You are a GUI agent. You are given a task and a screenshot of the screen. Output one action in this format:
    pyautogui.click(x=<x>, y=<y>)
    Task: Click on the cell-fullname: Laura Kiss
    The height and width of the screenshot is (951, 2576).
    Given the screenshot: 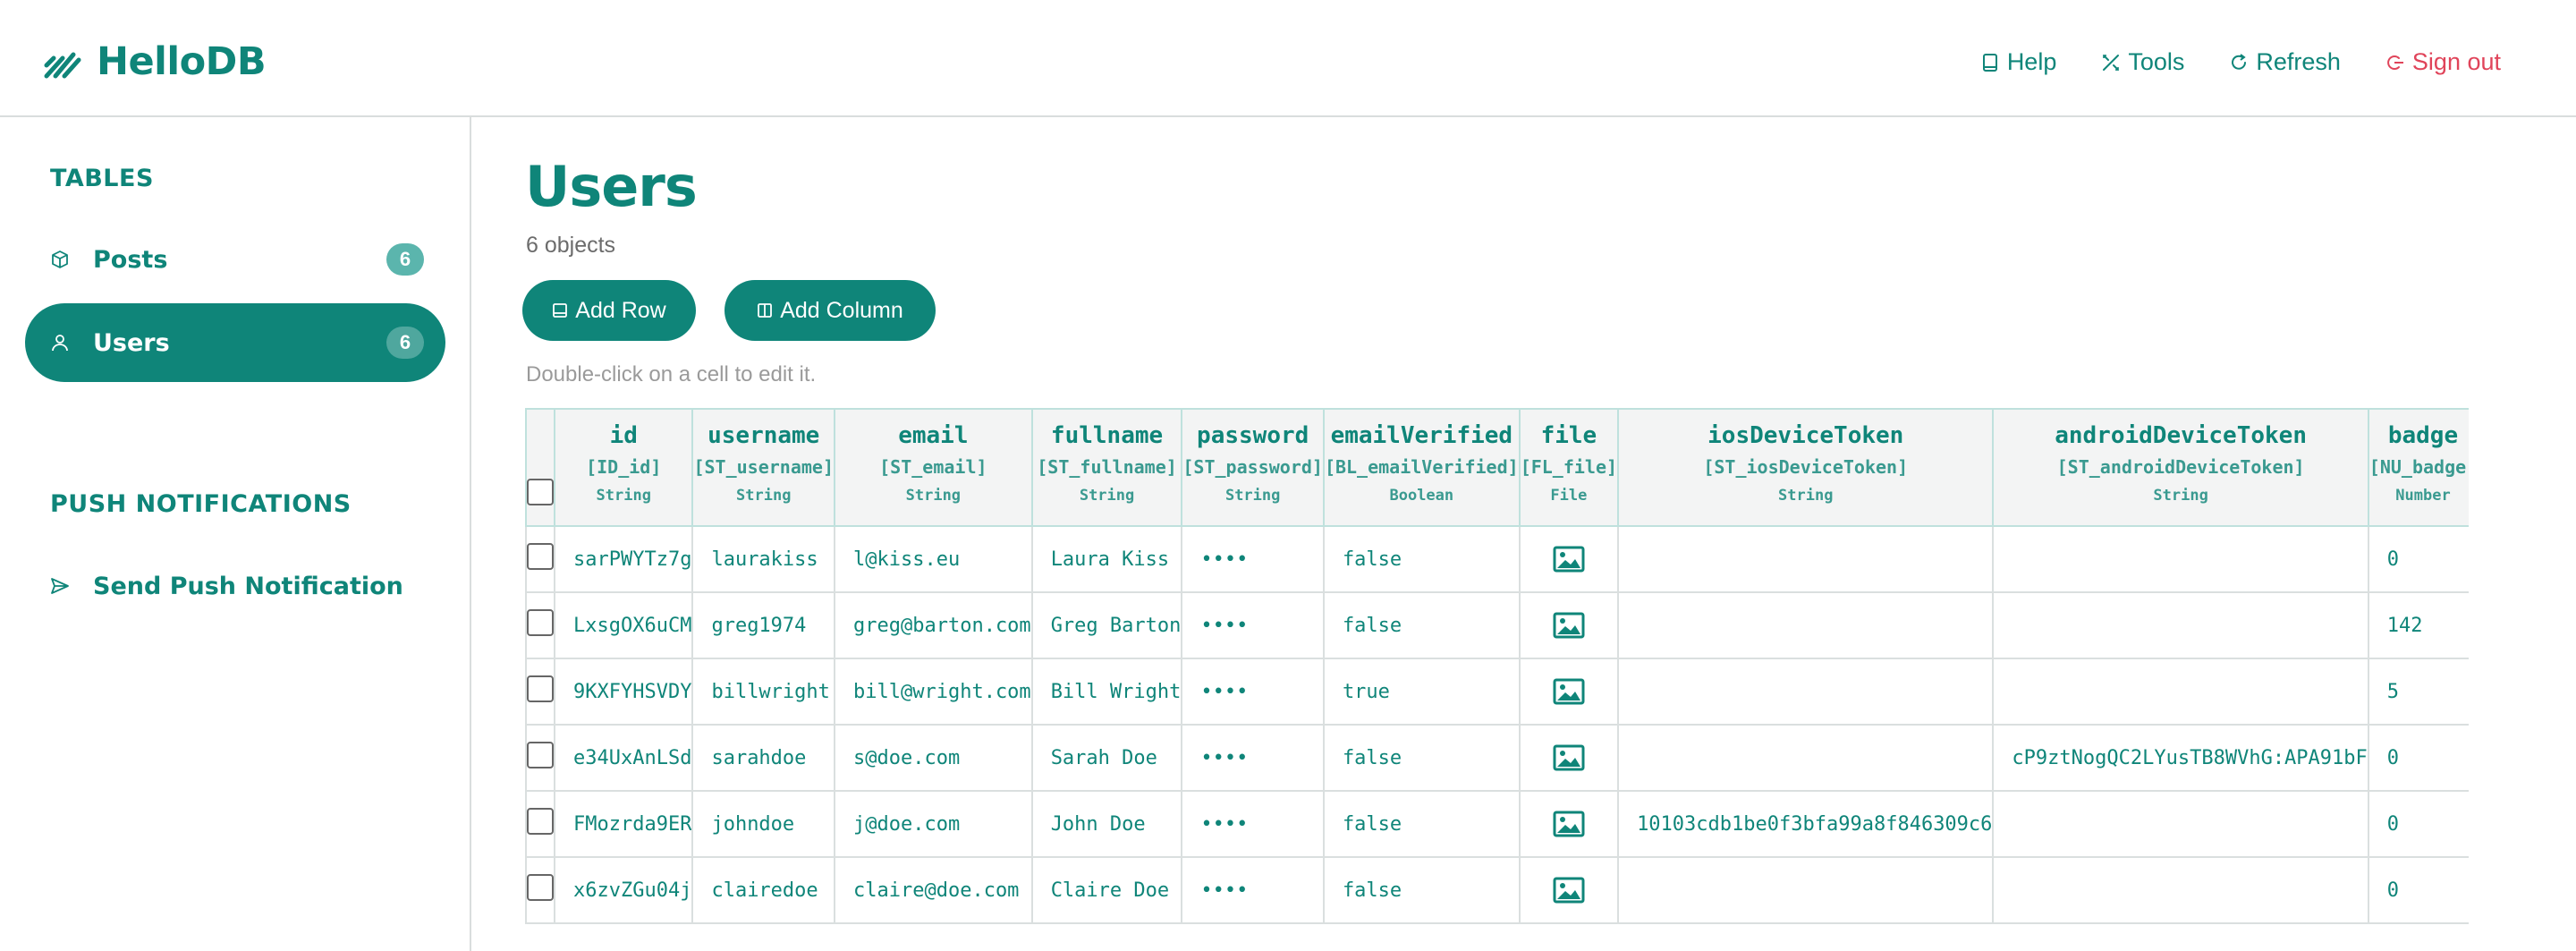 What is the action you would take?
    pyautogui.click(x=1106, y=559)
    